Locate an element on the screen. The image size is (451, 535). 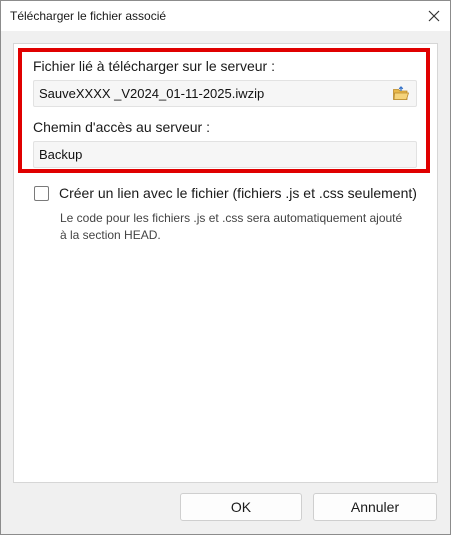
path-label: Chemin d'accès au serveur : is located at coordinates (121, 127).